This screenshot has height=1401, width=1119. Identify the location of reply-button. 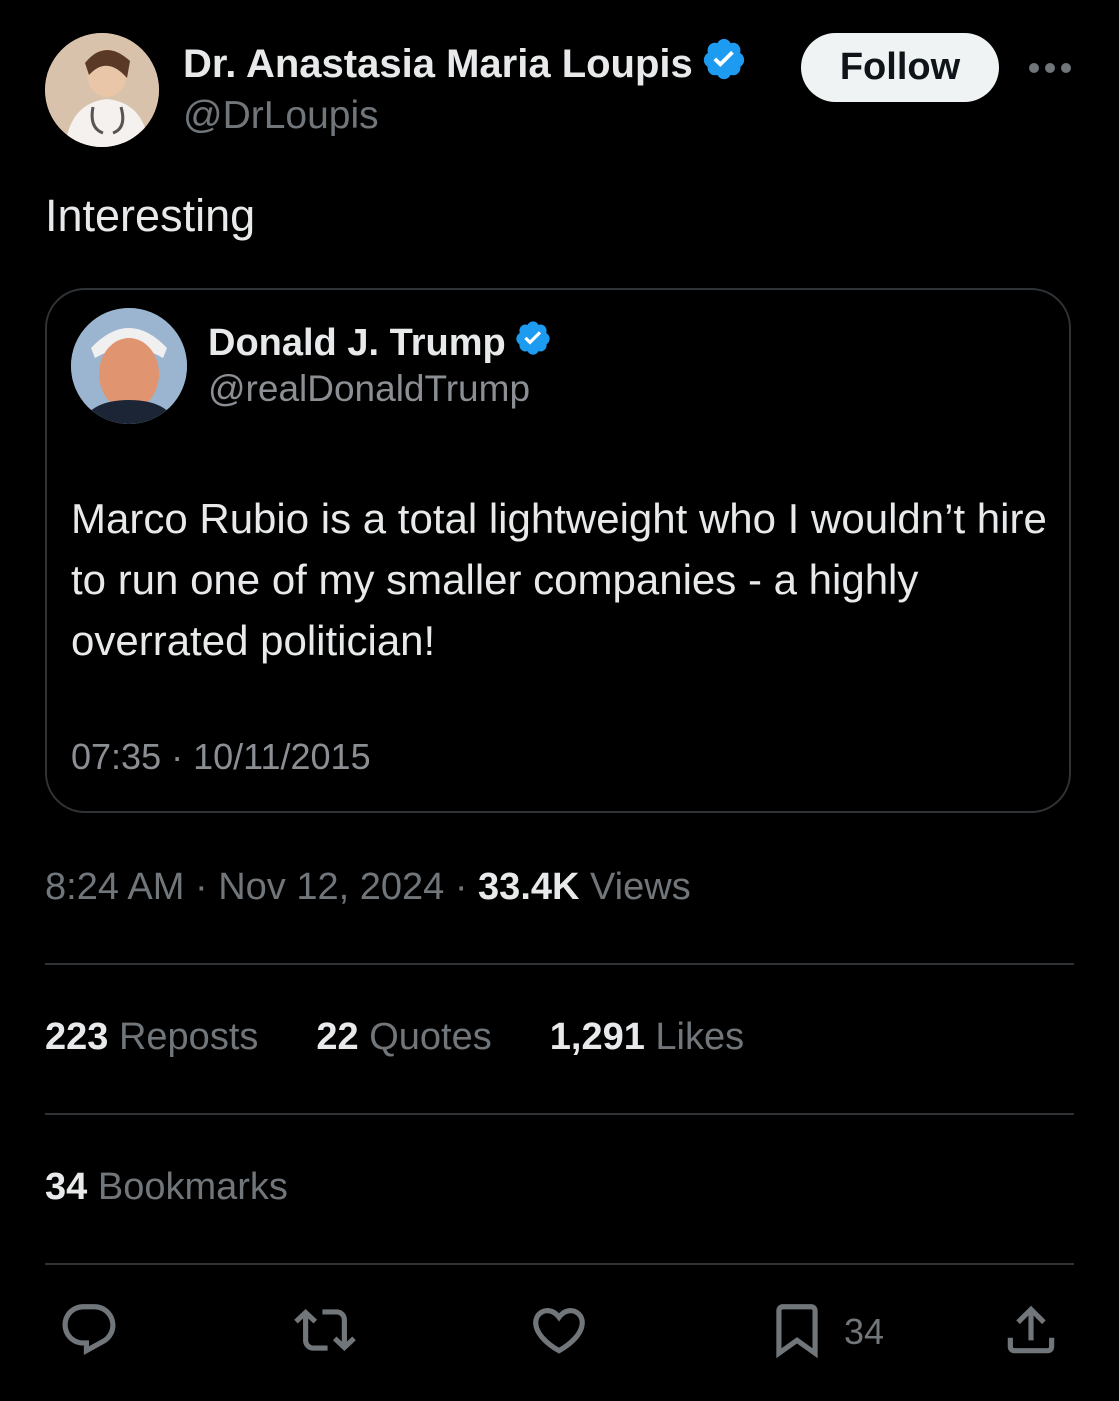
(89, 1332).